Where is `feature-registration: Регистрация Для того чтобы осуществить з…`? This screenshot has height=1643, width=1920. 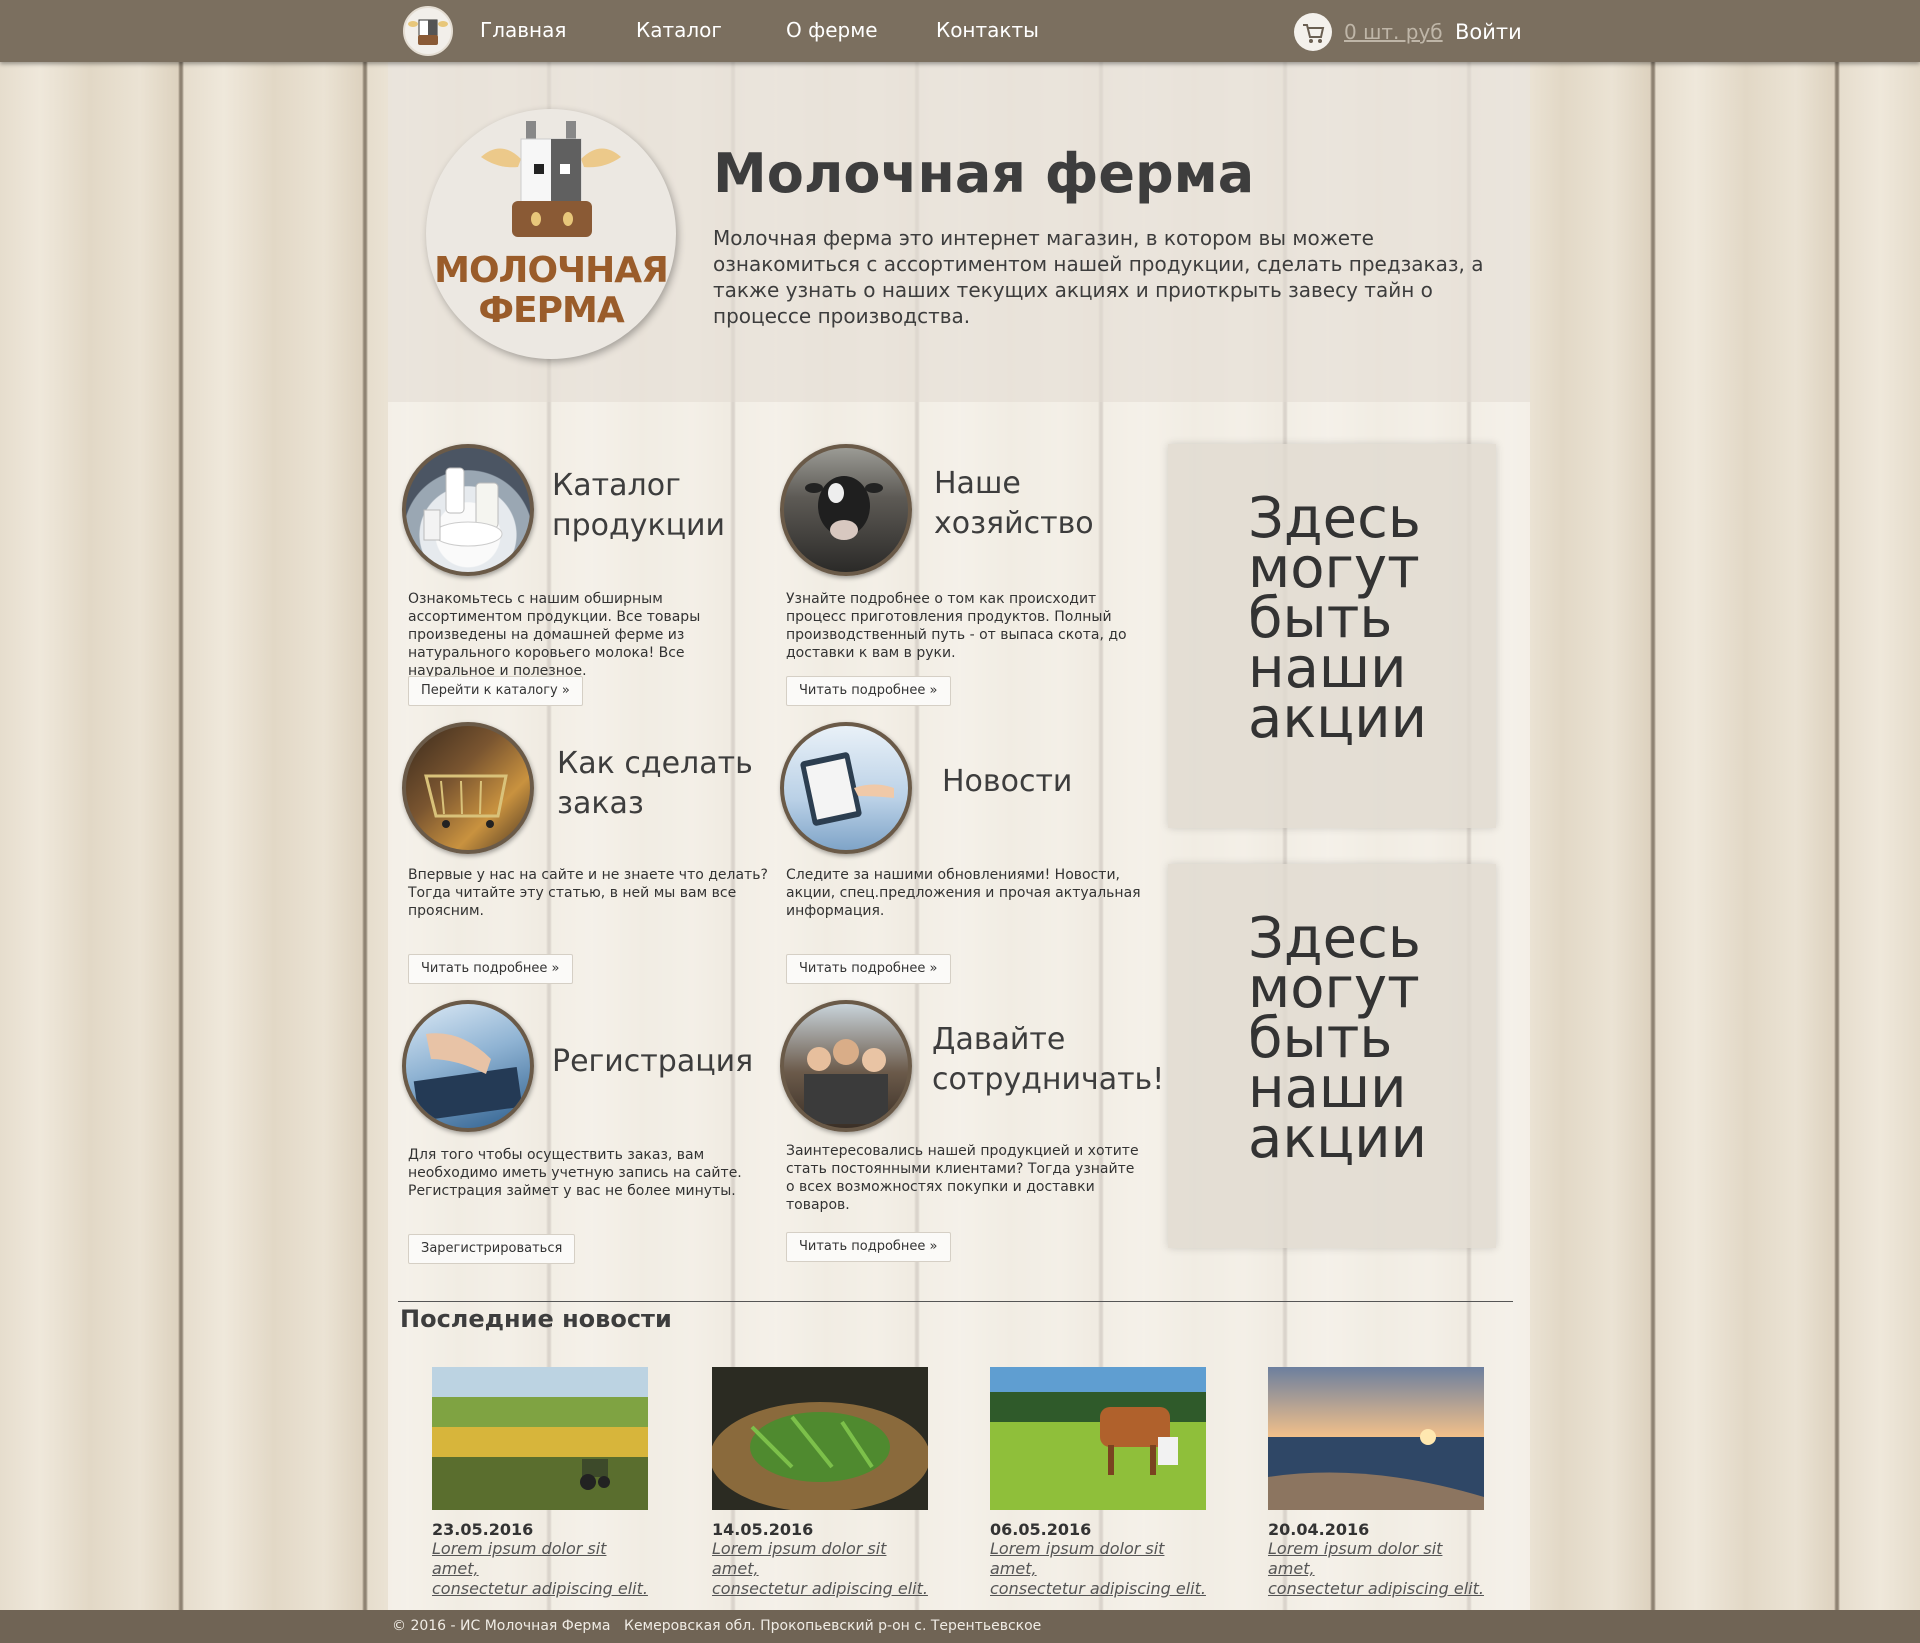
feature-registration: Регистрация Для того чтобы осуществить з… is located at coordinates (582, 1140).